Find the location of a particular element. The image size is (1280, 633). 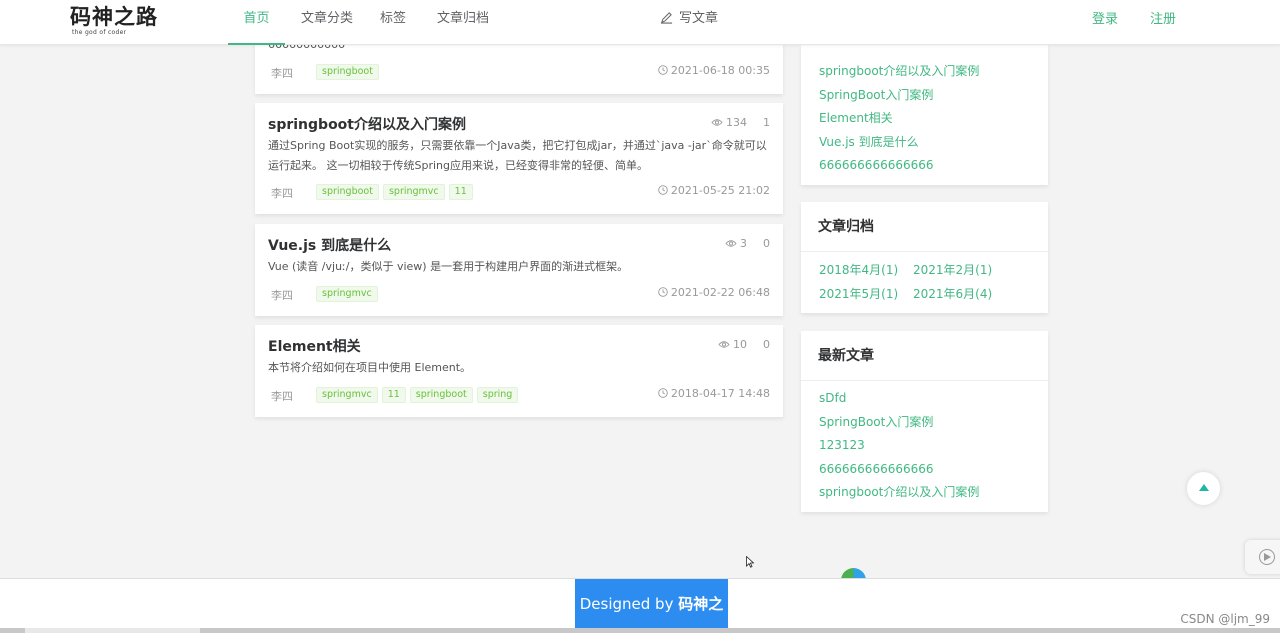

nav-home: 首页 is located at coordinates (256, 22).